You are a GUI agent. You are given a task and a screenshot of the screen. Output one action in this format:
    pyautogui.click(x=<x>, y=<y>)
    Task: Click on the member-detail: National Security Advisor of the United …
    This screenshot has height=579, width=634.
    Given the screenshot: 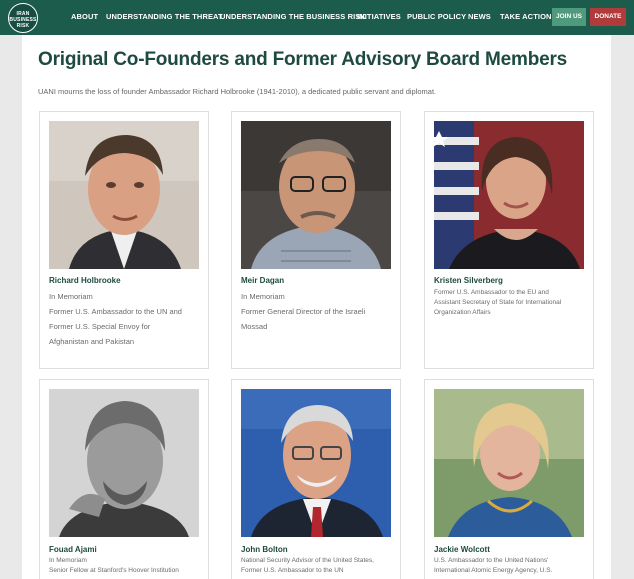 What is the action you would take?
    pyautogui.click(x=307, y=560)
    